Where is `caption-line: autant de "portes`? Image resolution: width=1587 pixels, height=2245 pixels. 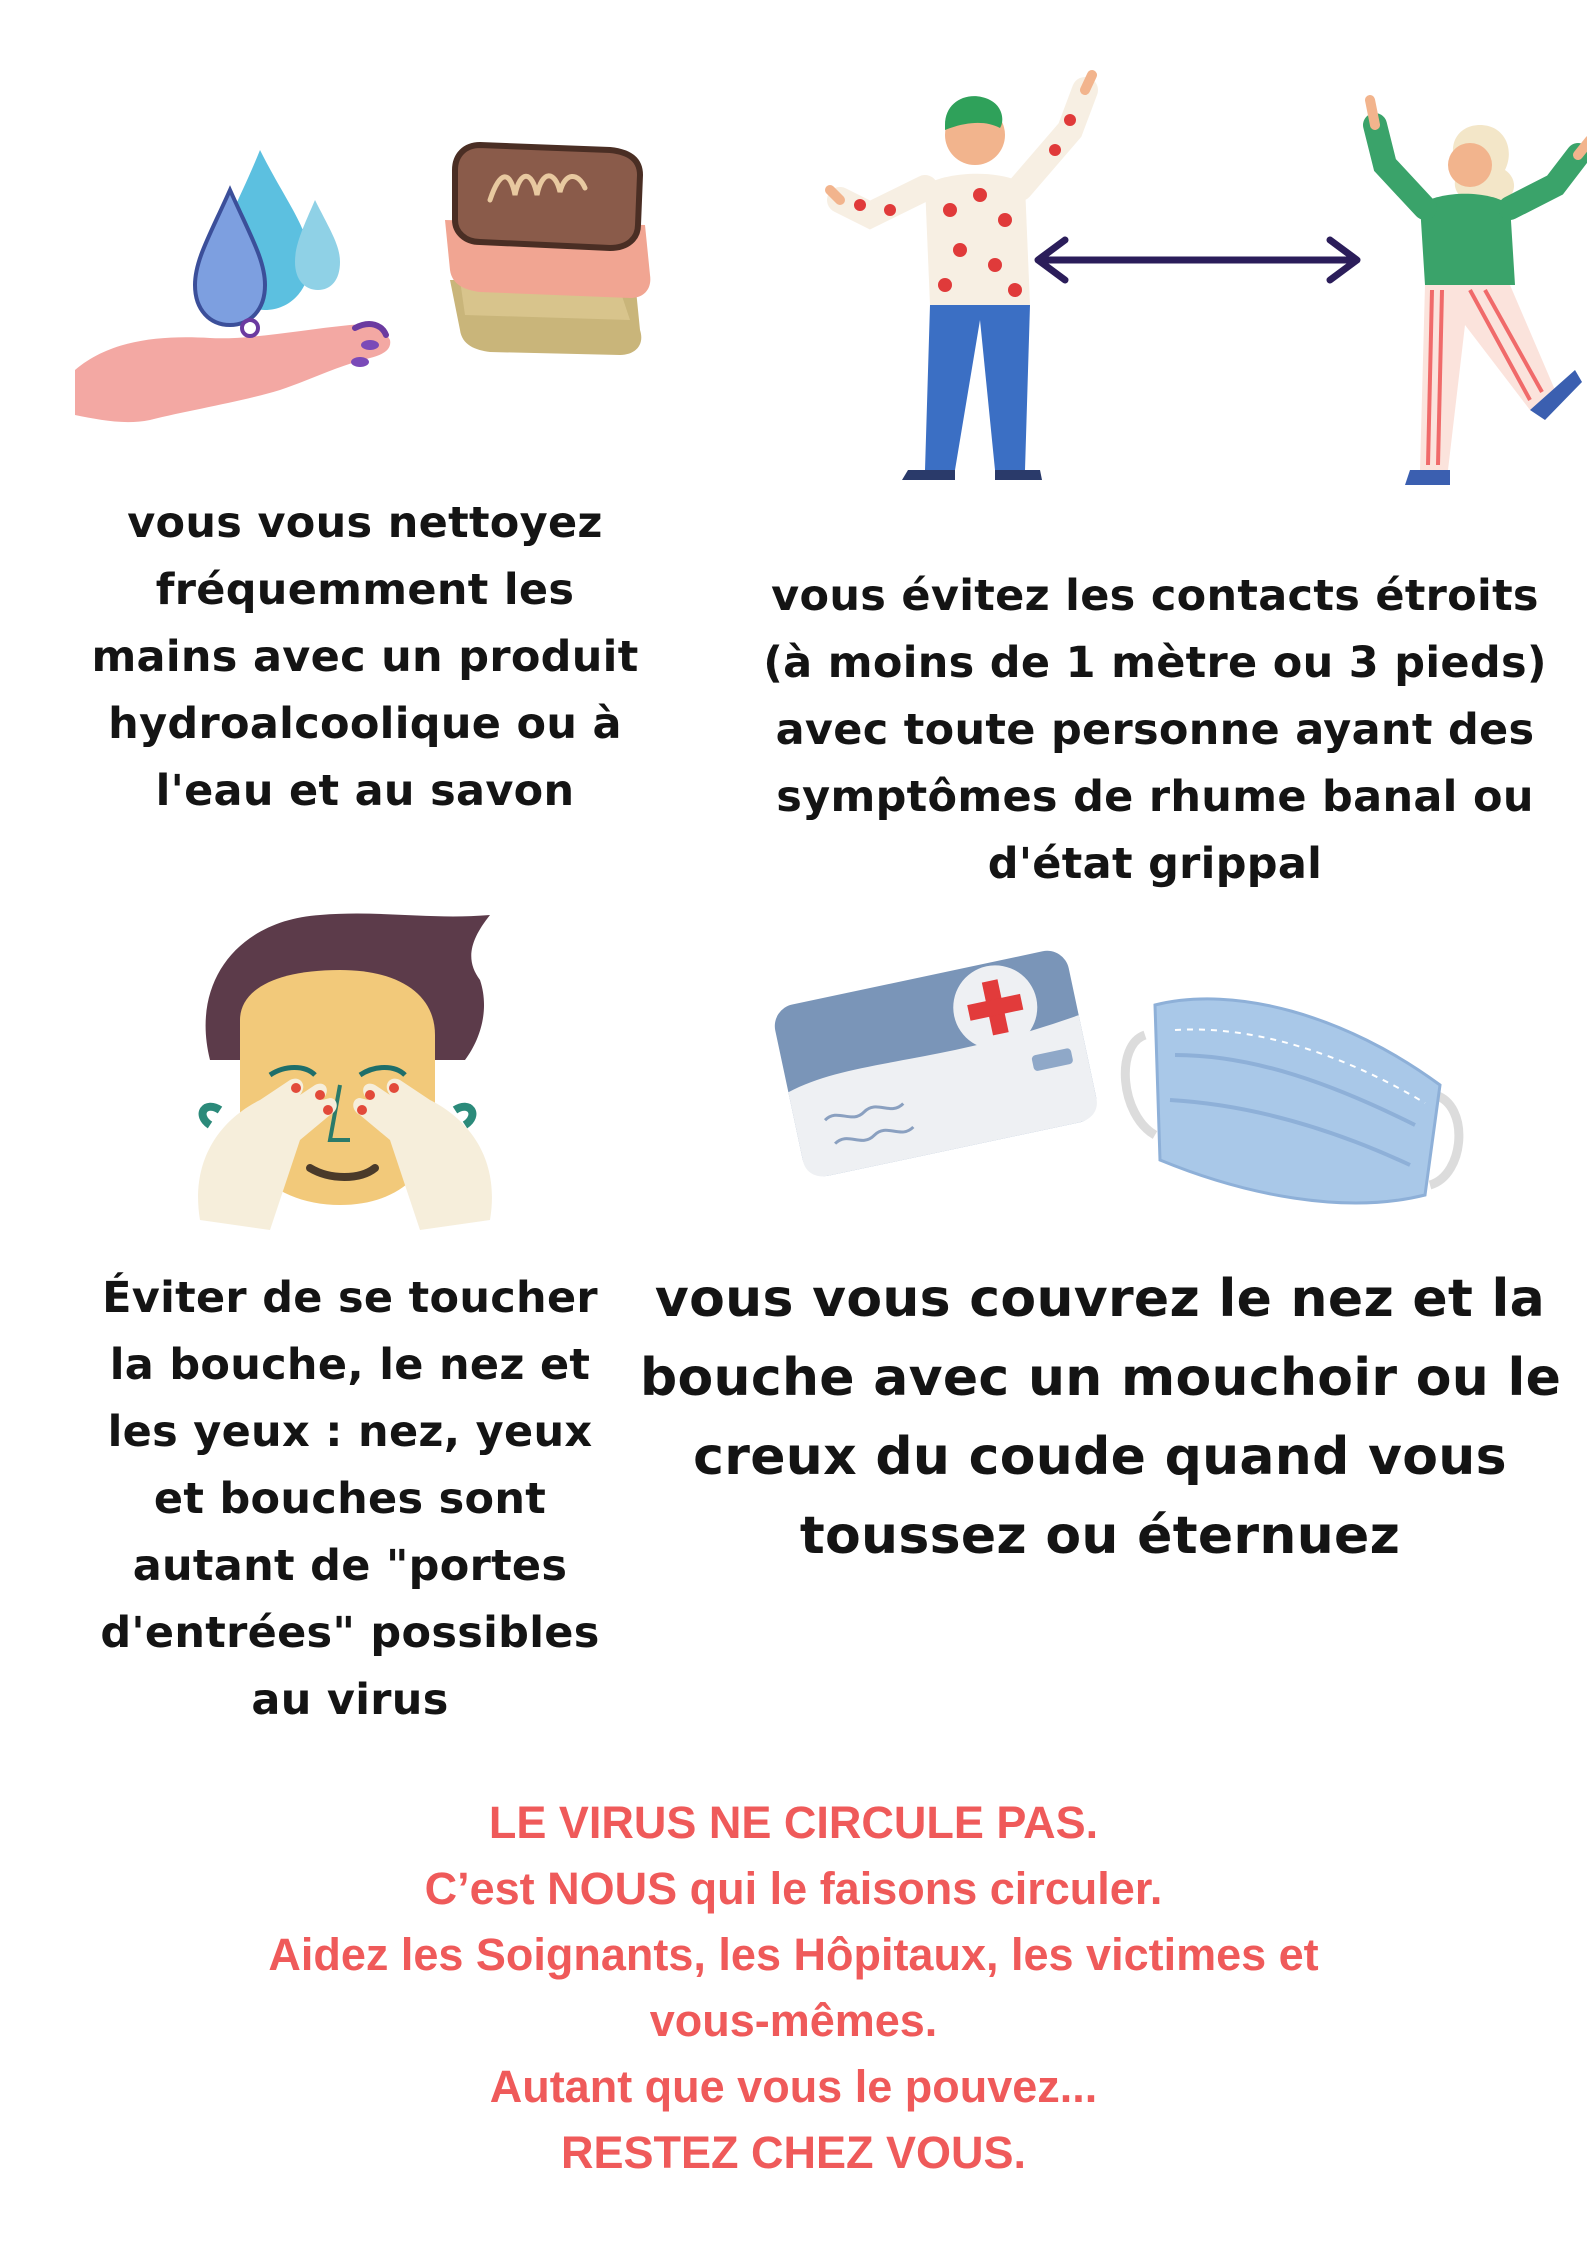 caption-line: autant de "portes is located at coordinates (350, 1566).